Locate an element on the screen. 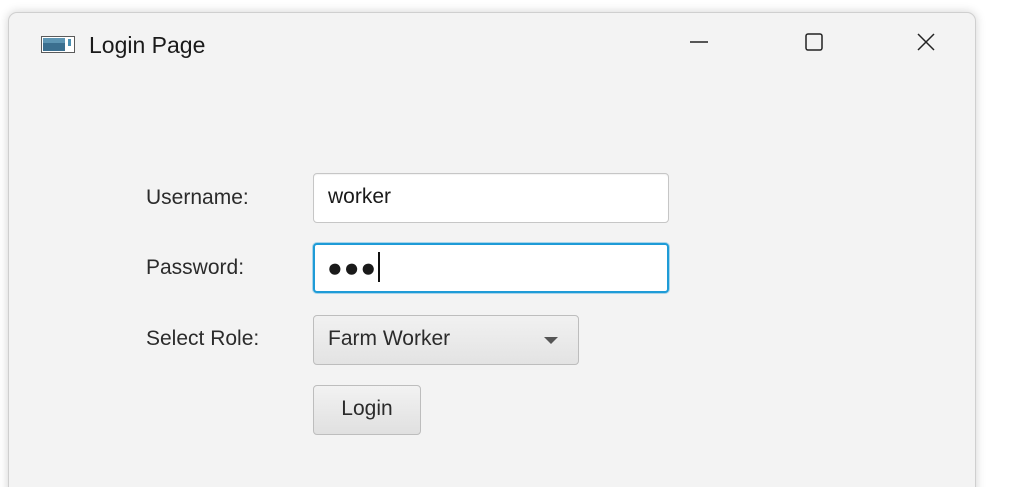 The width and height of the screenshot is (1011, 487). username-value: worker is located at coordinates (360, 196).